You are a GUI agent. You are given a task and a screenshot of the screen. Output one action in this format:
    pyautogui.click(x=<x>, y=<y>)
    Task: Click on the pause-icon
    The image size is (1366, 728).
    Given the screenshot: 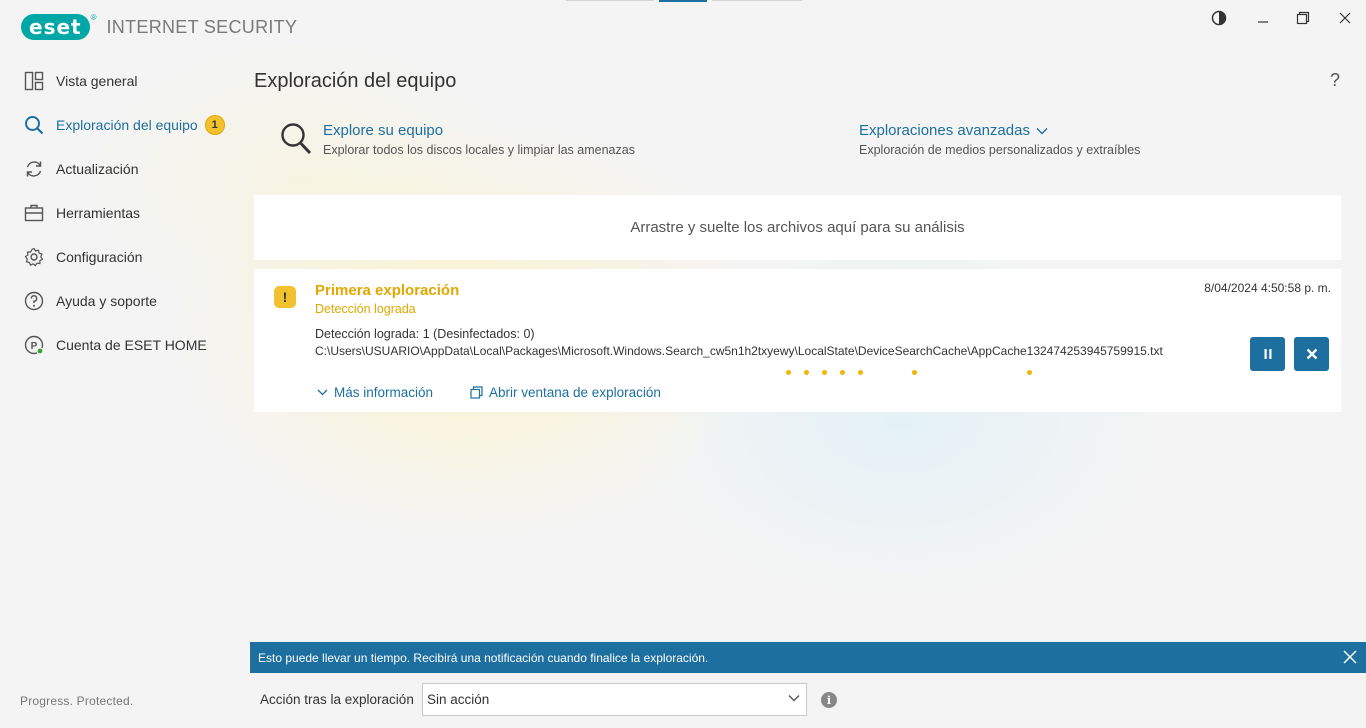 What is the action you would take?
    pyautogui.click(x=1267, y=354)
    